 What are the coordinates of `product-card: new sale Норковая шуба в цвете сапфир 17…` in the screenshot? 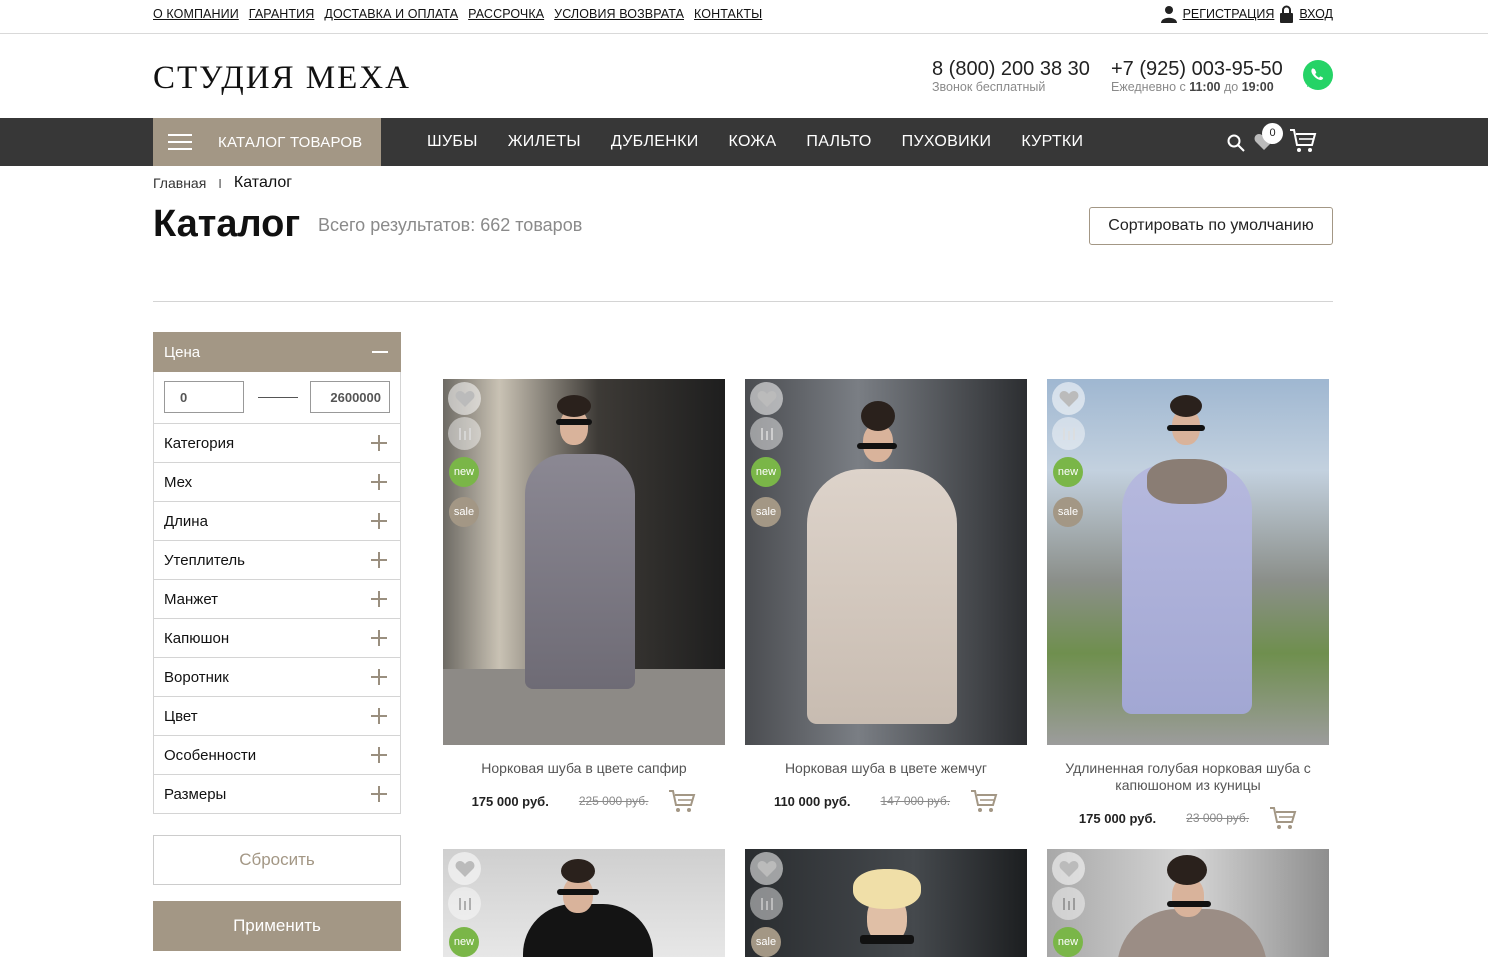 It's located at (584, 596).